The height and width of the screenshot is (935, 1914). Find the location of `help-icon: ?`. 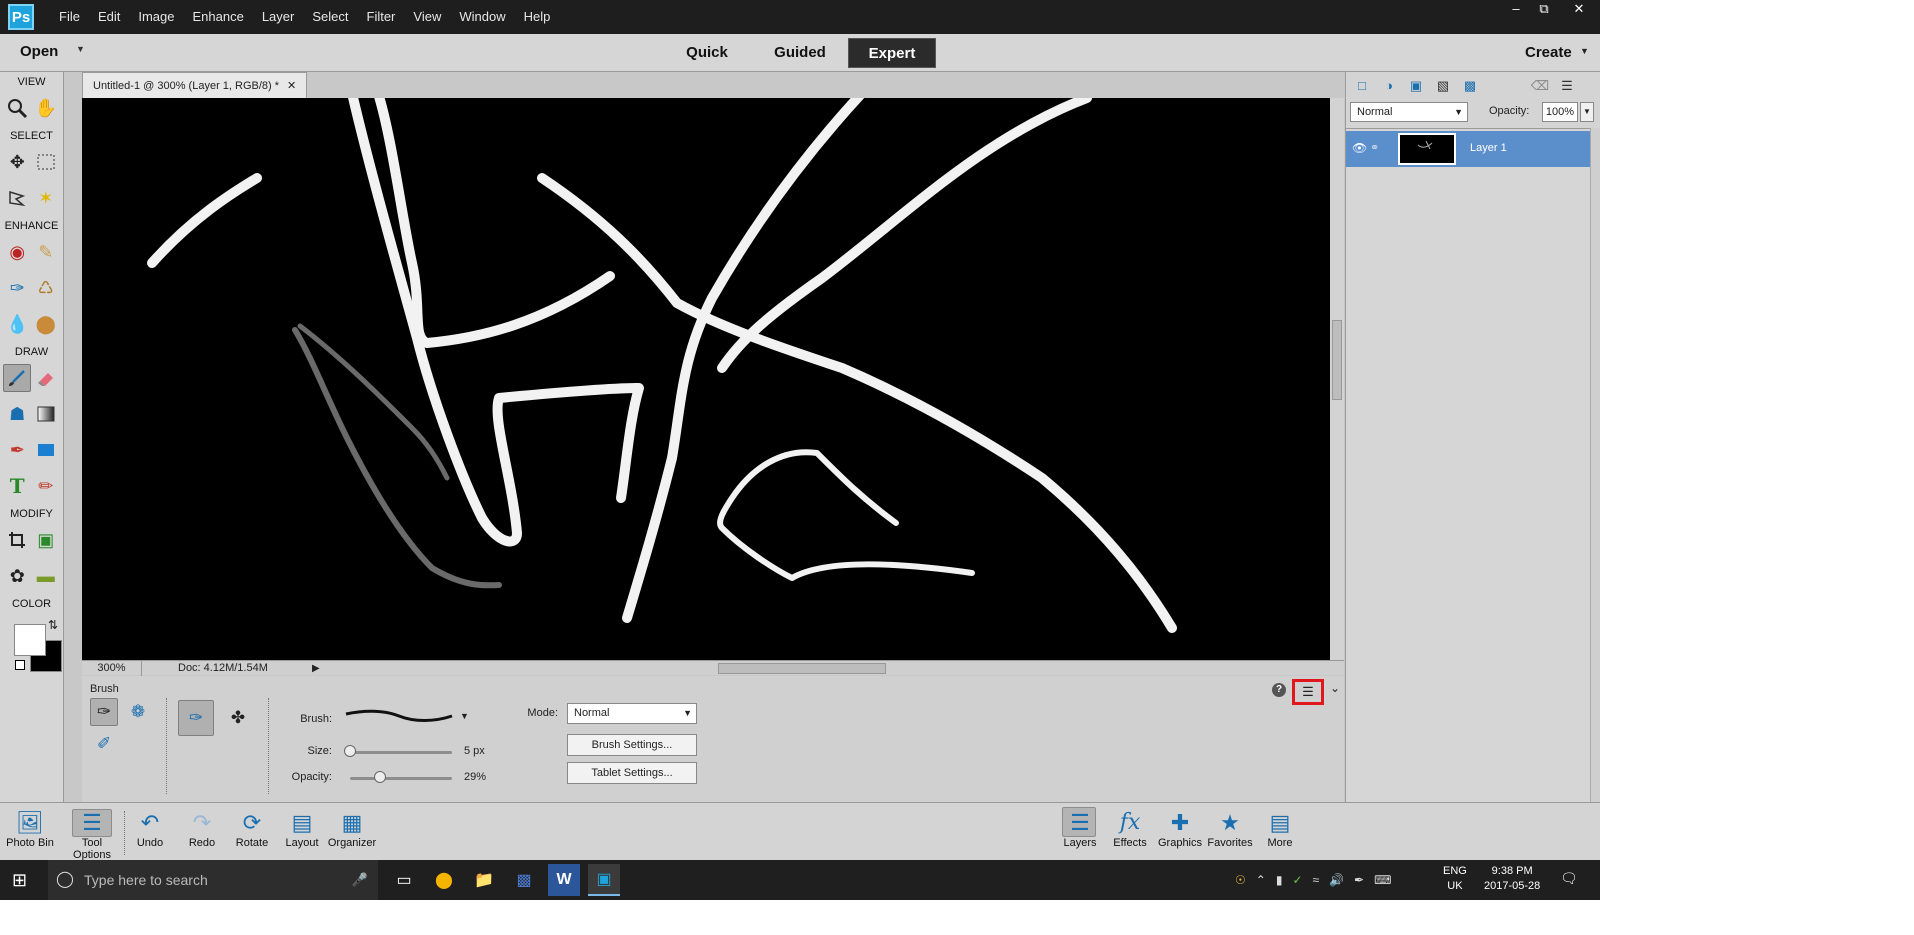

help-icon: ? is located at coordinates (1279, 690).